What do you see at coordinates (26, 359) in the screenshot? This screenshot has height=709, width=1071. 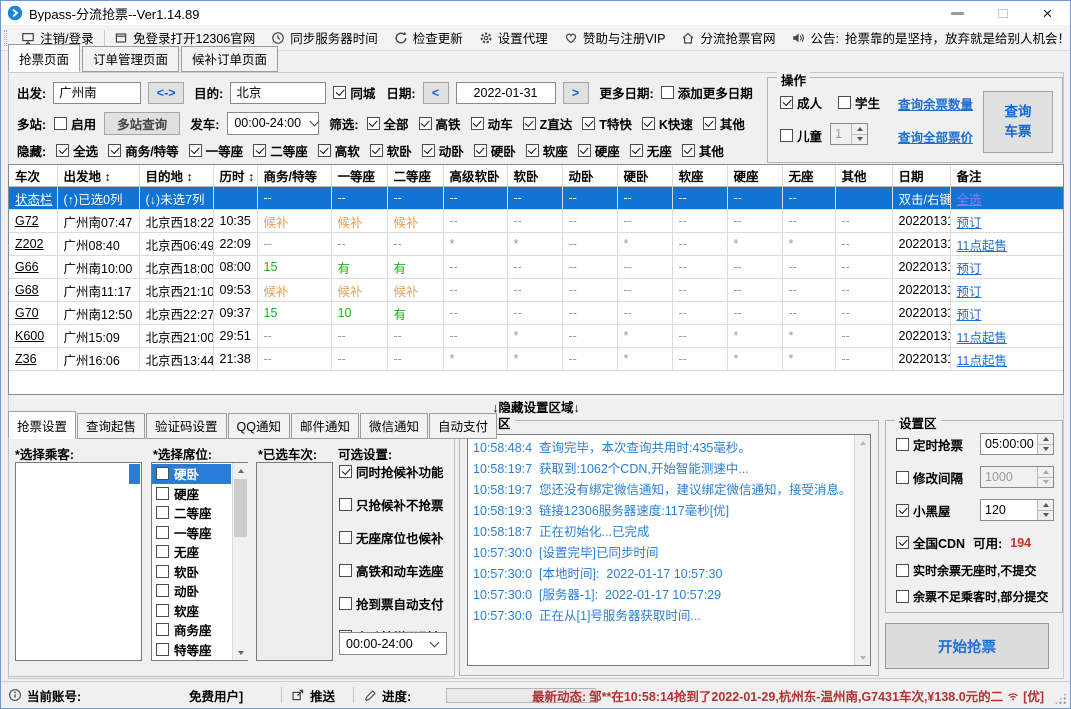 I see `train-number-link: Z36` at bounding box center [26, 359].